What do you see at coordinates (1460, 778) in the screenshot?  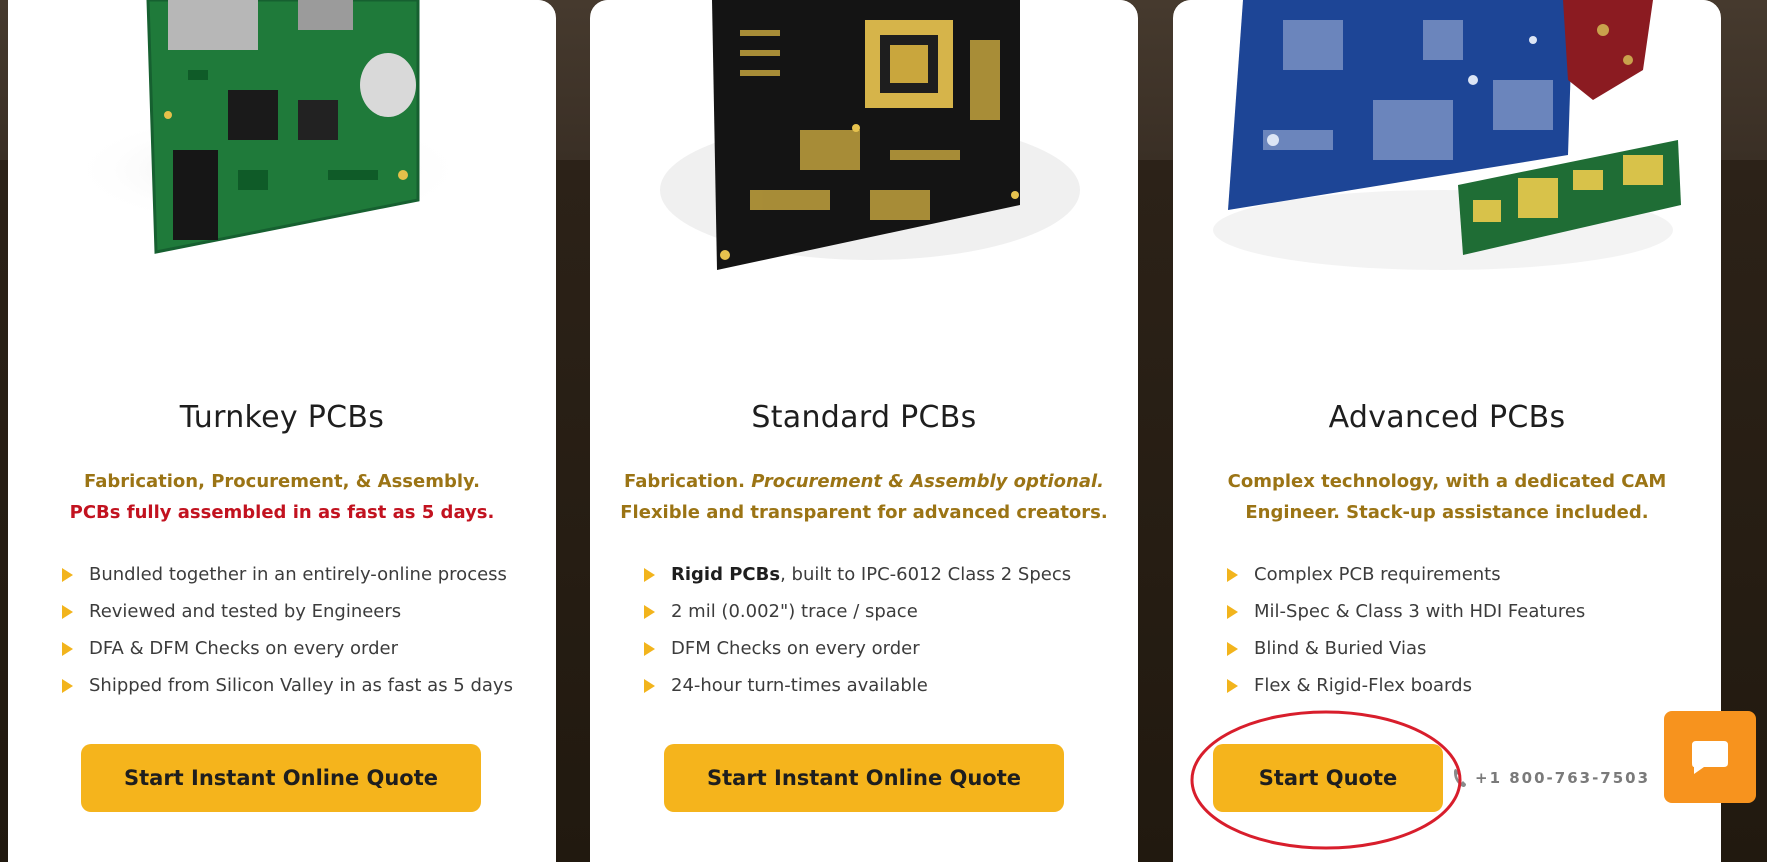 I see `phone-icon` at bounding box center [1460, 778].